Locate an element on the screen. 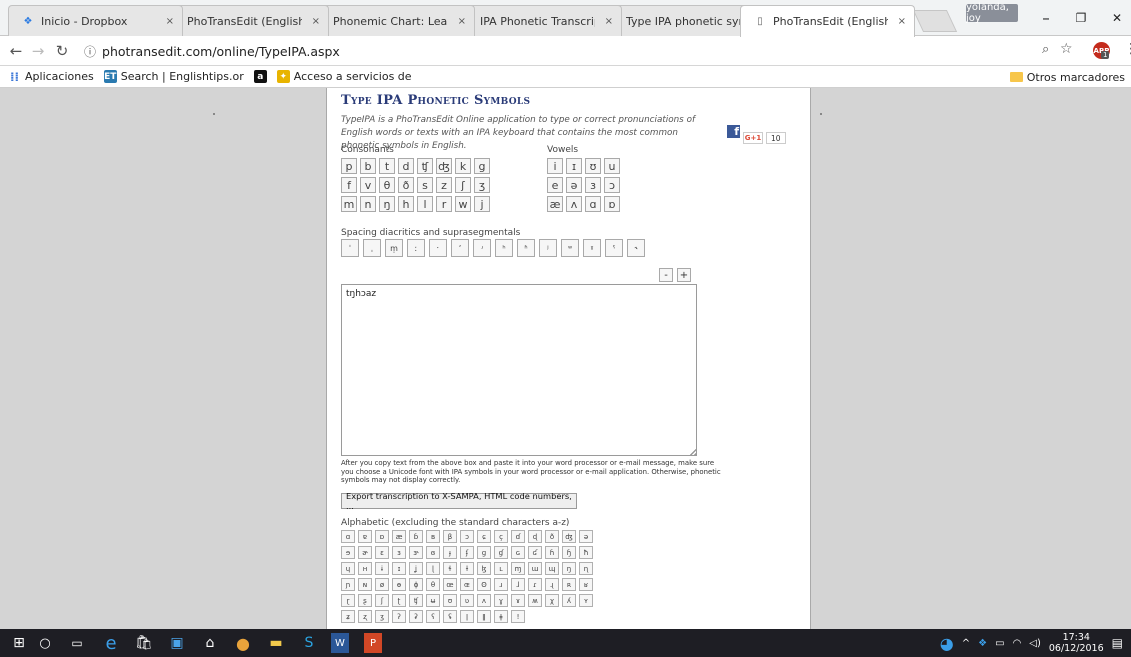  network-app-icon: ◕ is located at coordinates (947, 643).